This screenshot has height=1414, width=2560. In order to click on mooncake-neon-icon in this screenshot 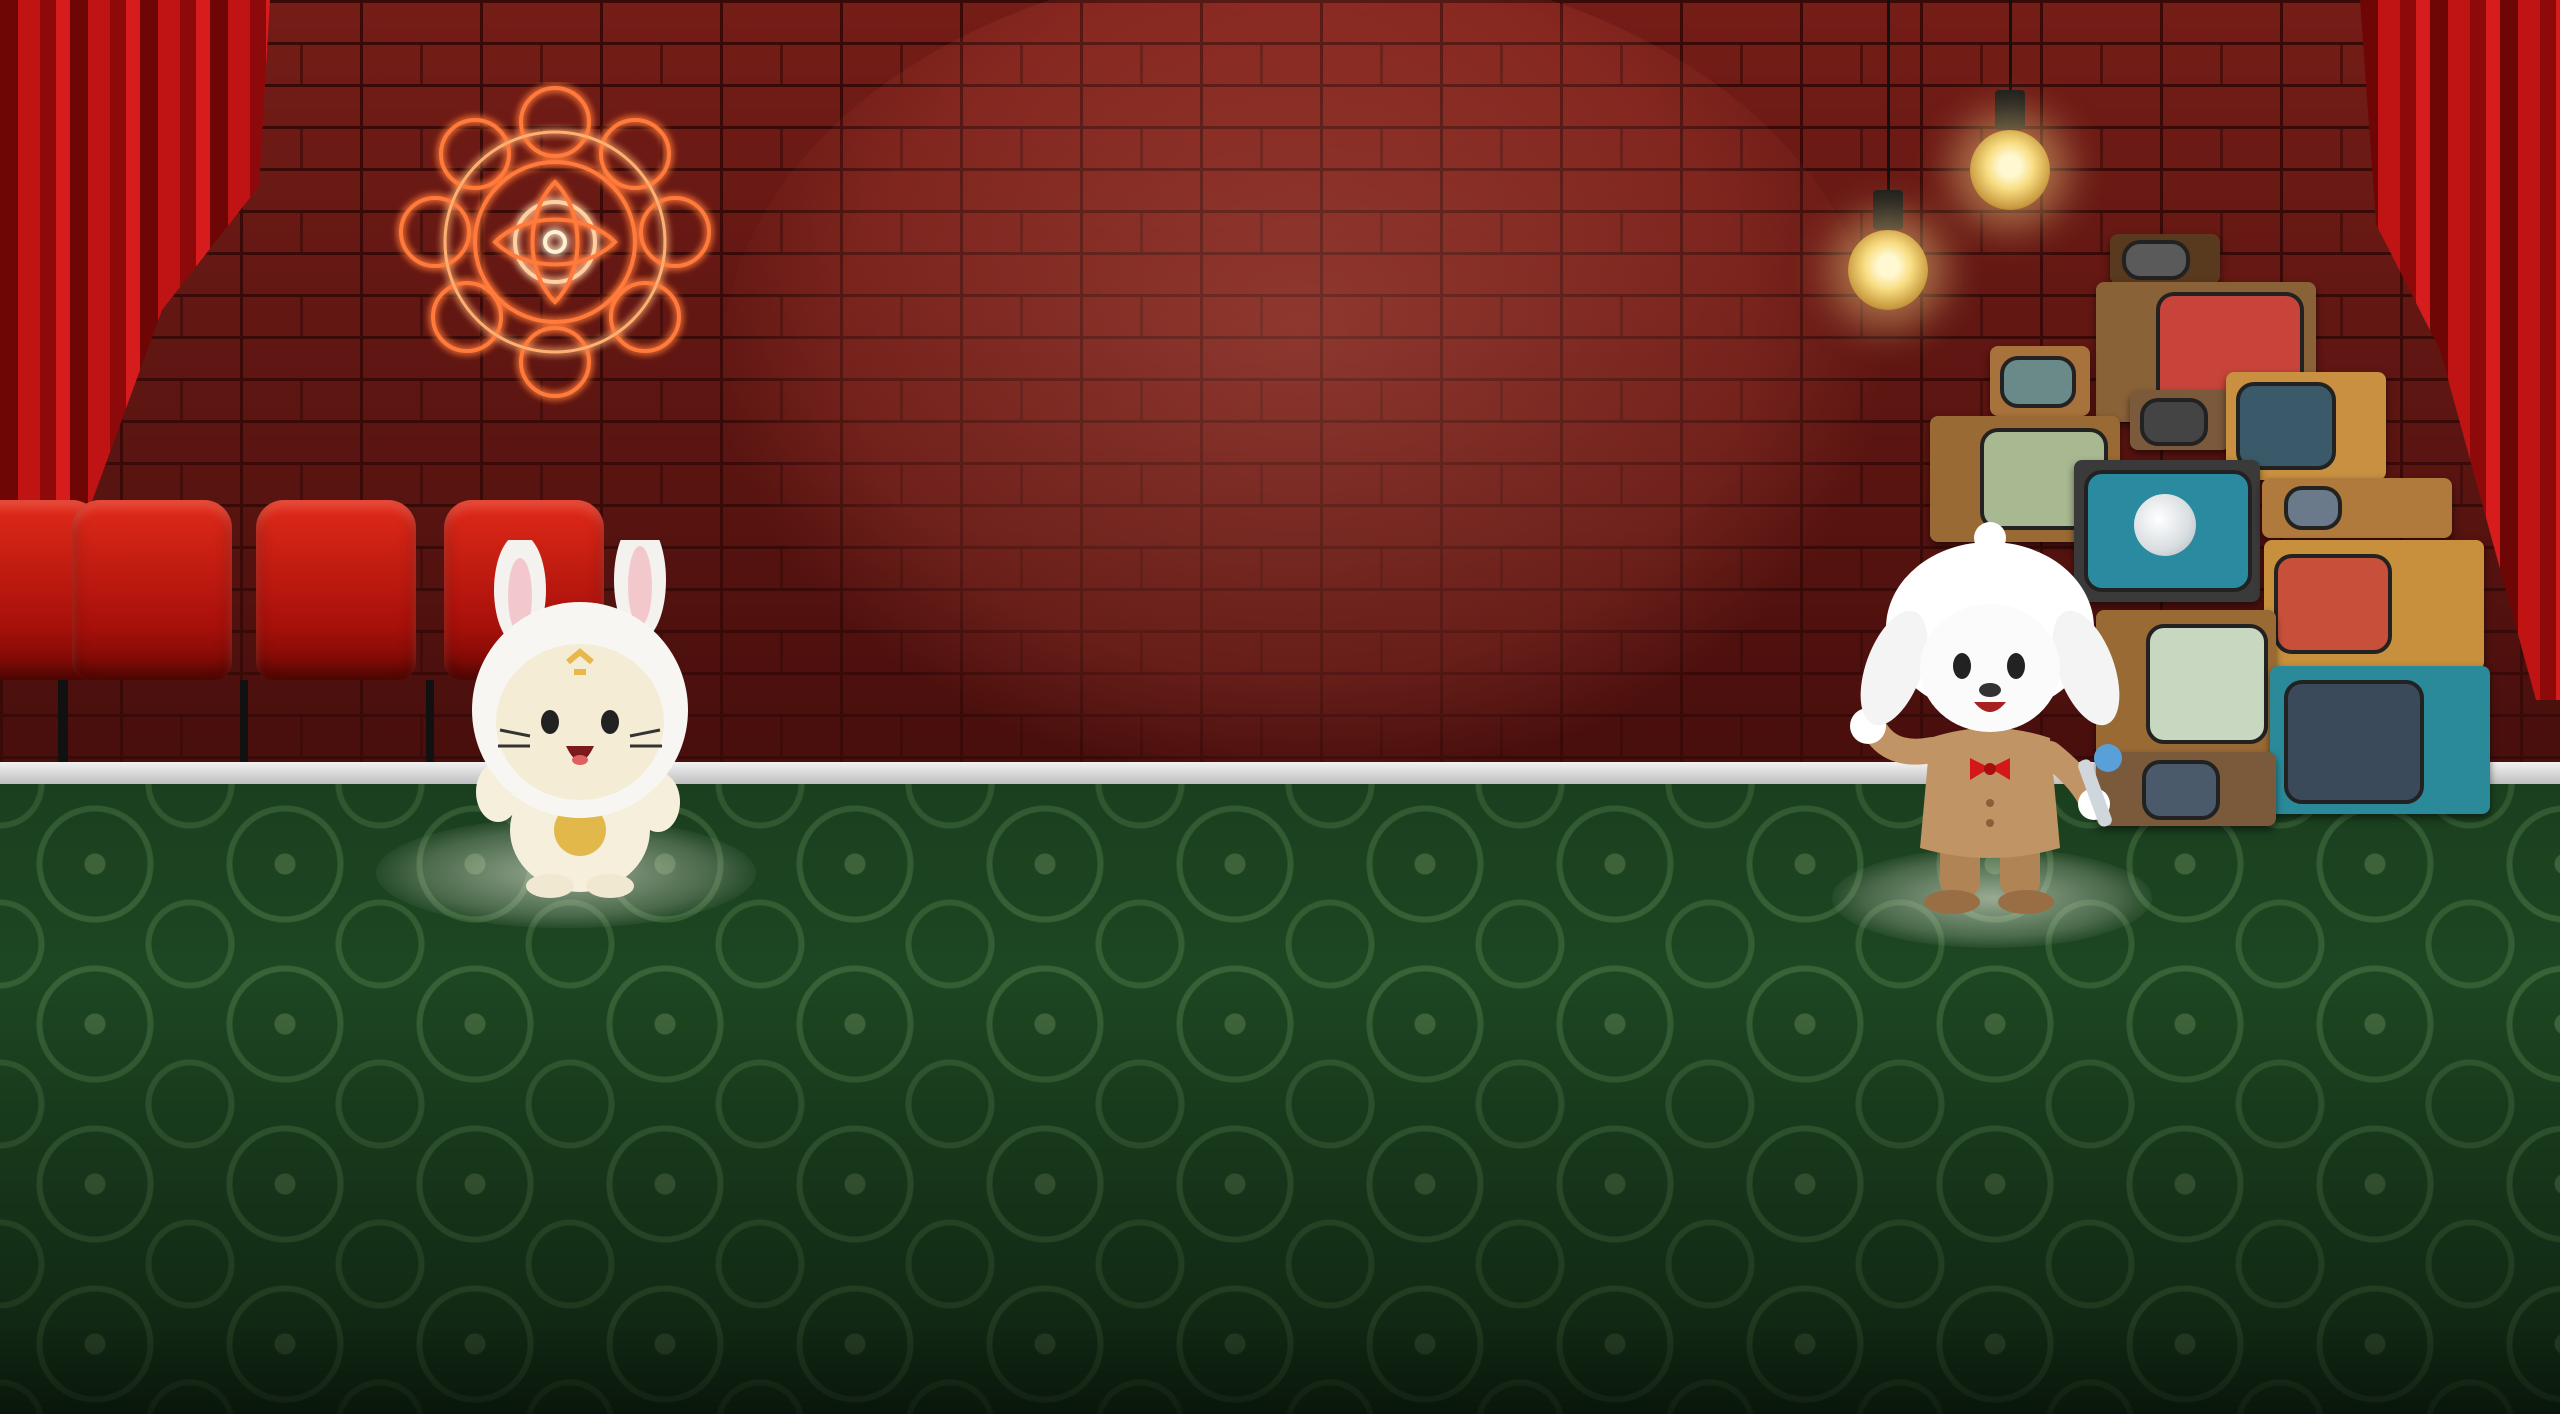, I will do `click(555, 242)`.